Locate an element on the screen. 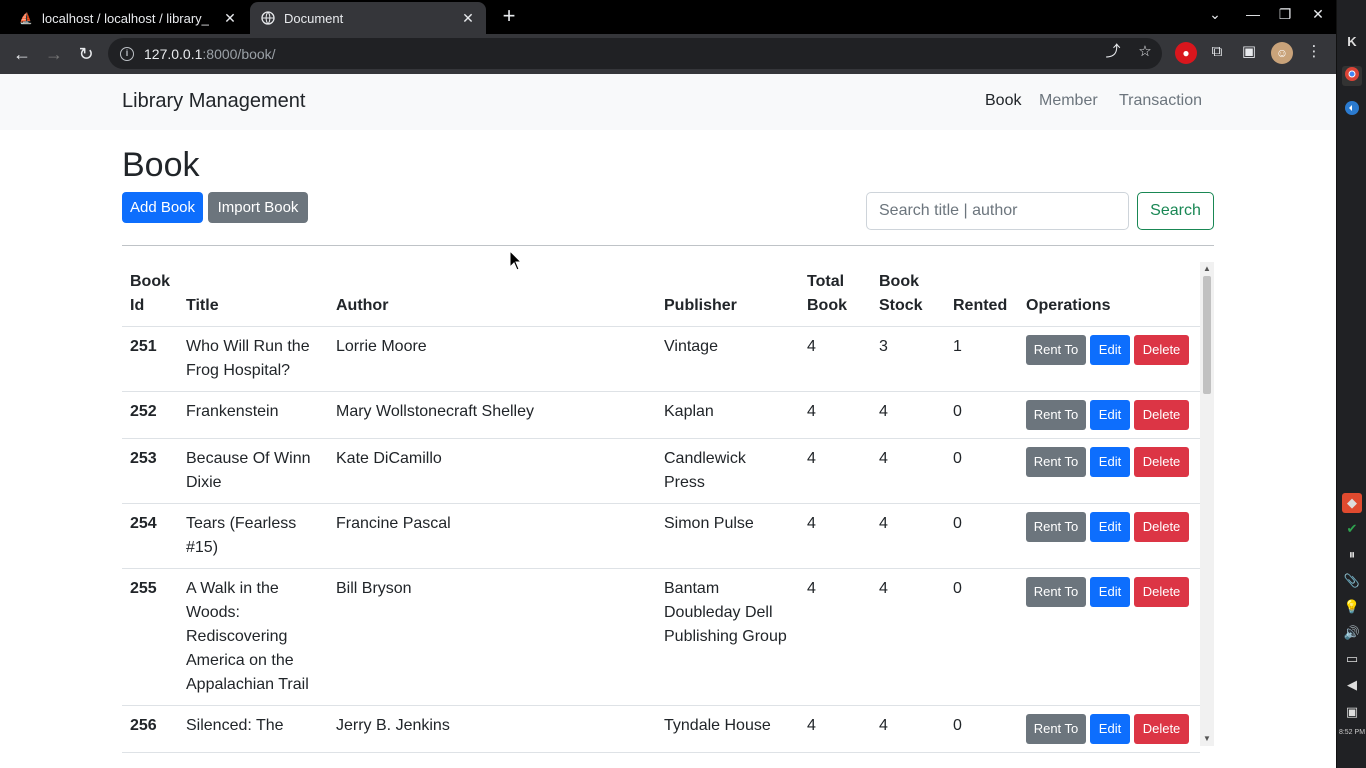 The width and height of the screenshot is (1366, 768). display-icon: ▭ is located at coordinates (1352, 659).